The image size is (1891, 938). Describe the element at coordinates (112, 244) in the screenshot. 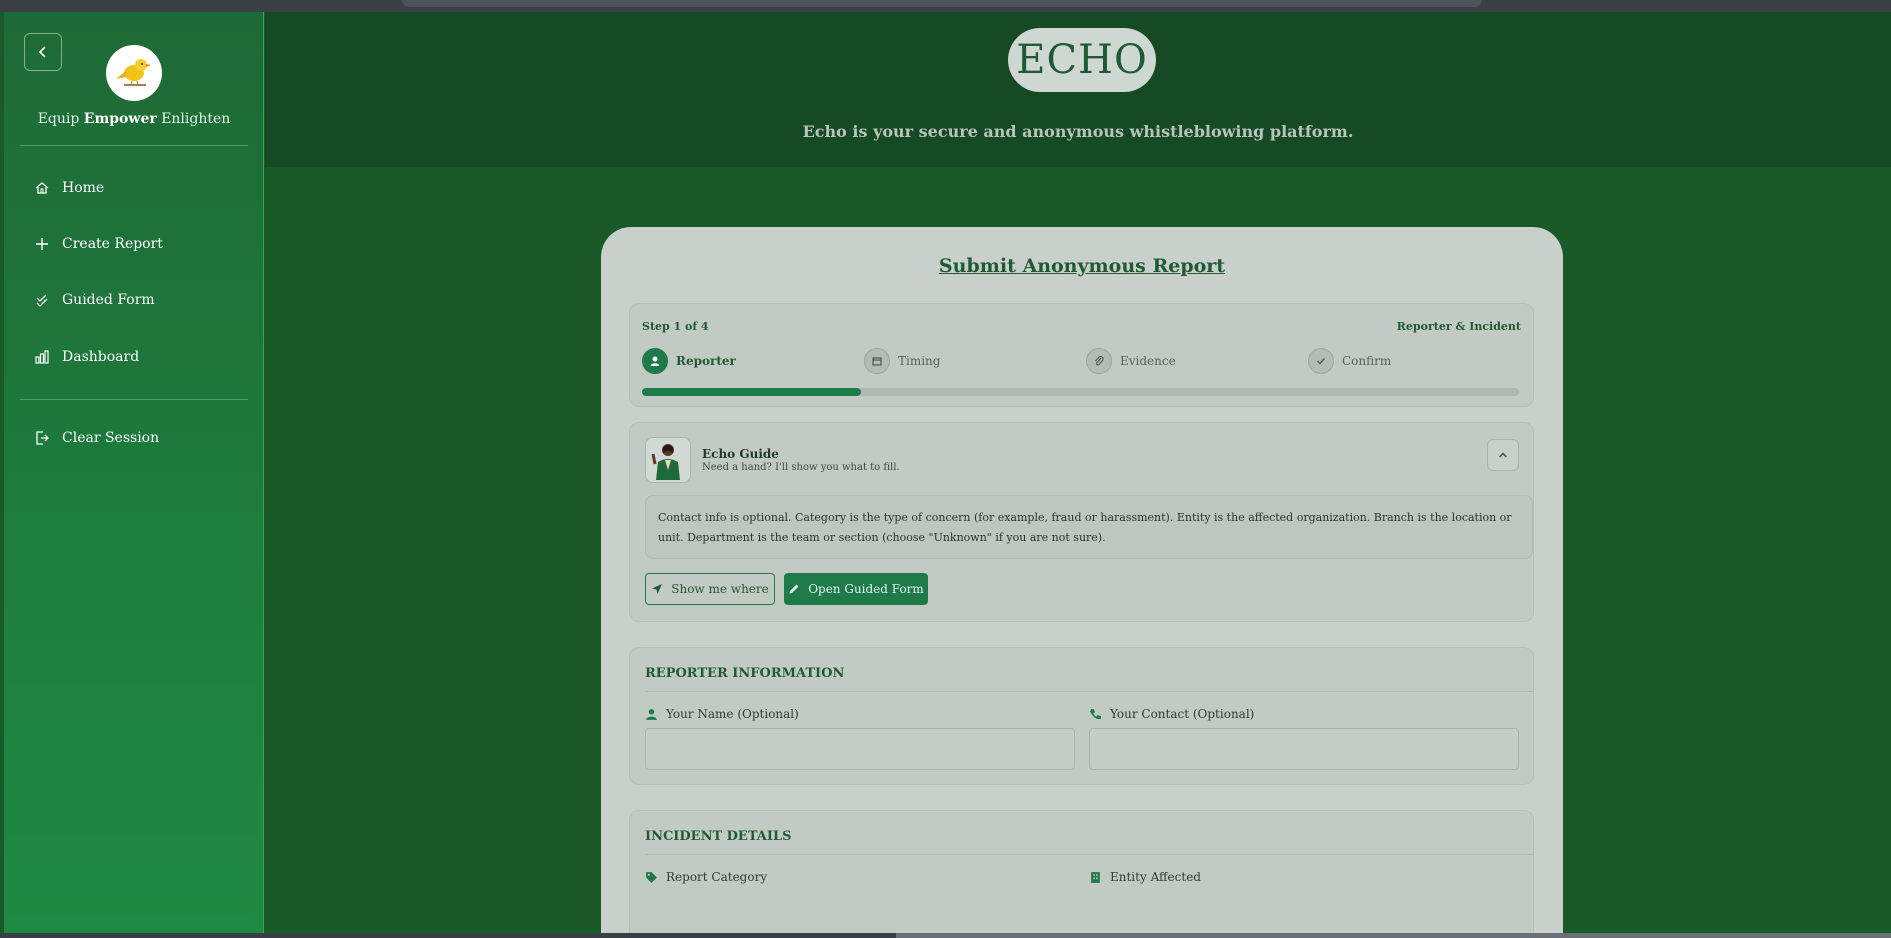

I see `sidebar-item-label: Create Report` at that location.